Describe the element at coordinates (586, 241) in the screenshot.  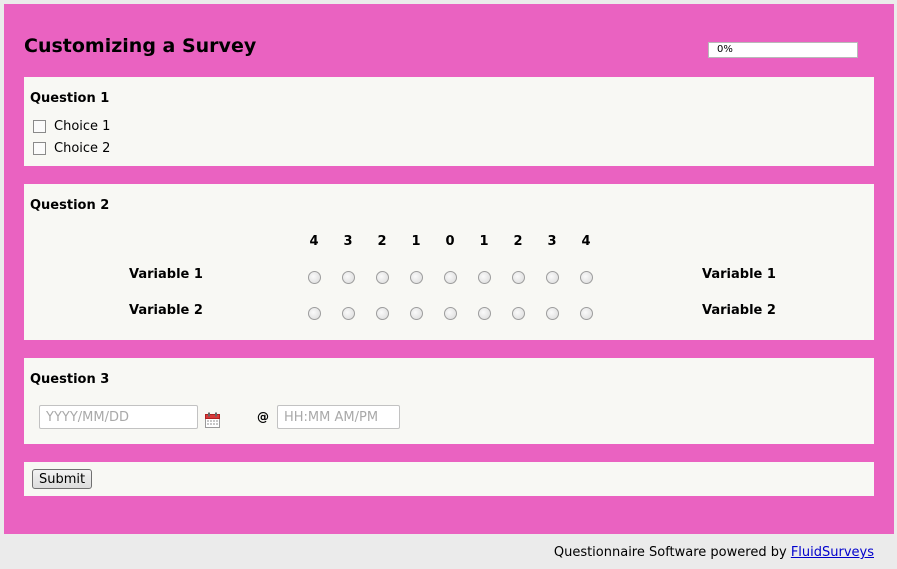
I see `scale-value-9: 4` at that location.